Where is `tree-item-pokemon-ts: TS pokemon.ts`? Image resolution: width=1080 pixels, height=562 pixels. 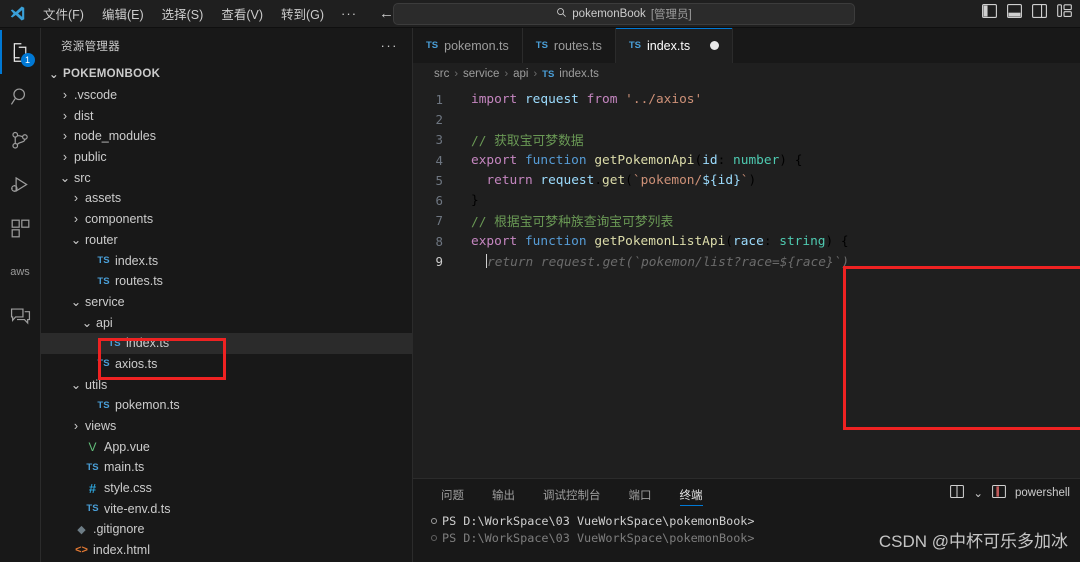
tree-item-pokemon-ts: TS pokemon.ts is located at coordinates (226, 405).